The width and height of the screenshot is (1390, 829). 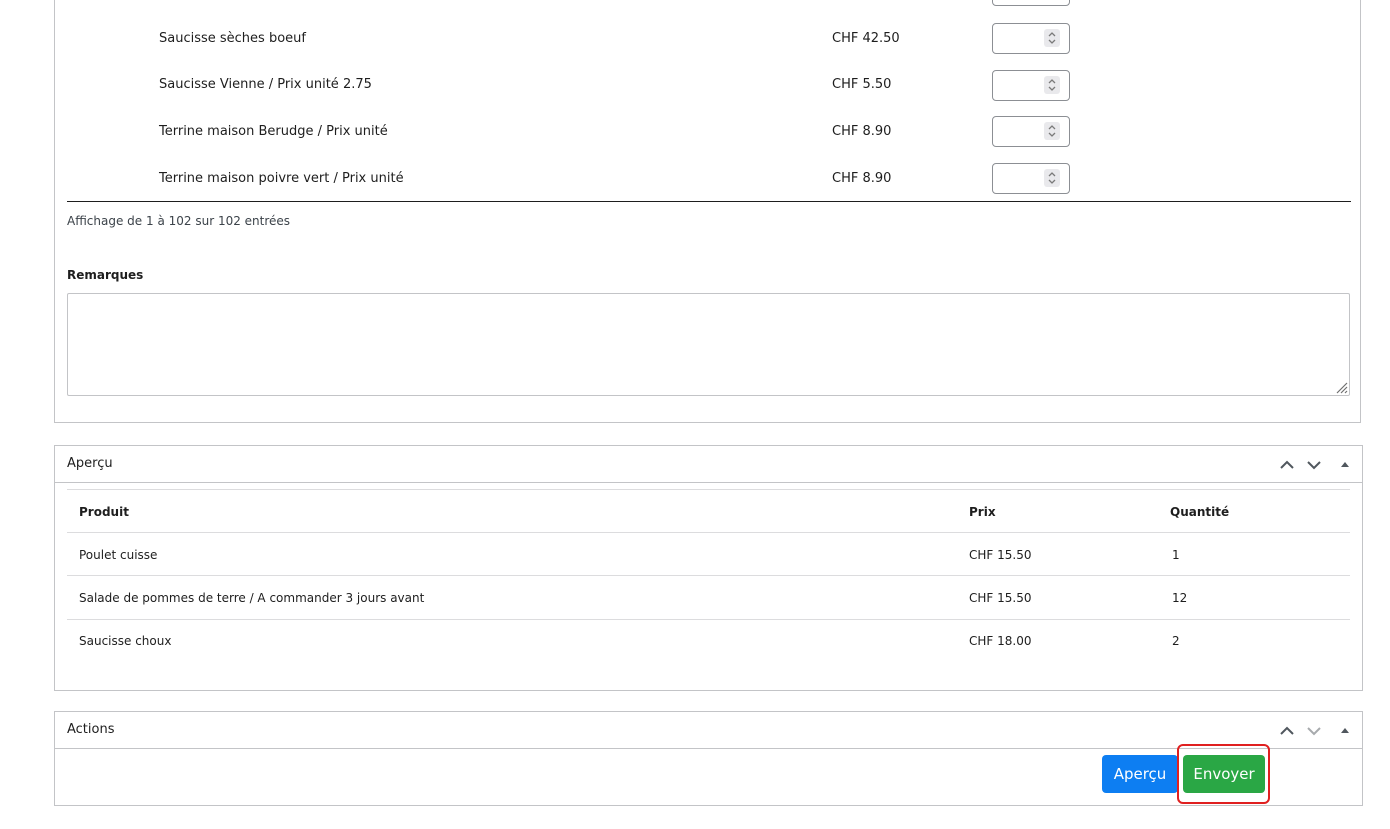 What do you see at coordinates (708, 344) in the screenshot?
I see `remarks-textarea` at bounding box center [708, 344].